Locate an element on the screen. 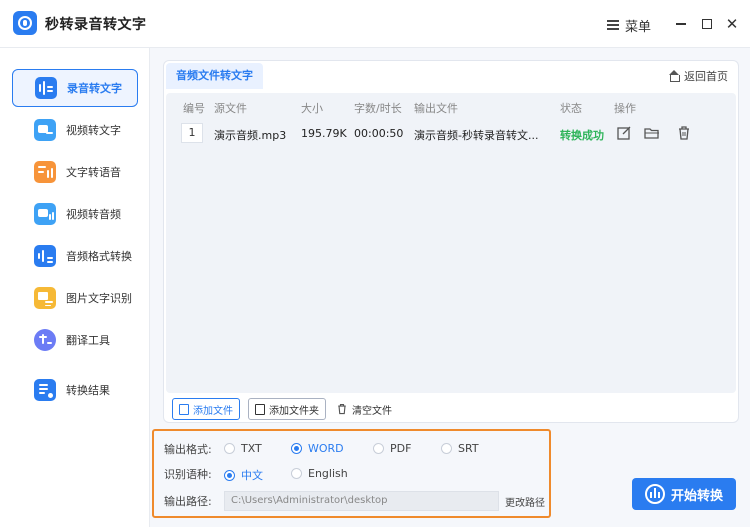  add-folder-icon is located at coordinates (260, 409).